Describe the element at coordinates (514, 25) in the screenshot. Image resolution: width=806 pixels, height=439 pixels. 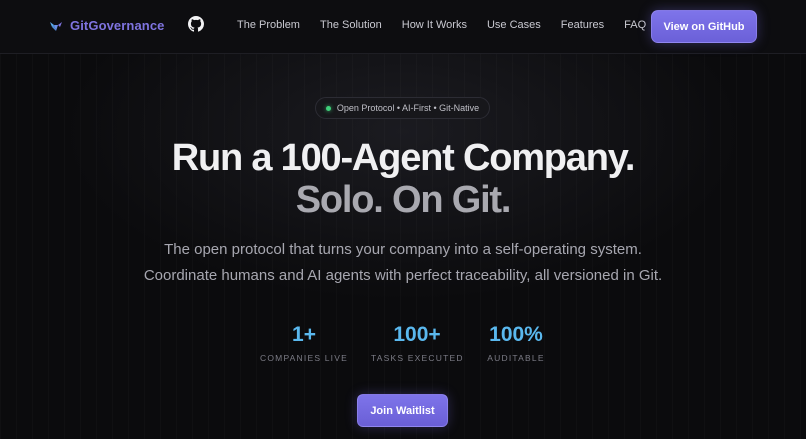
I see `nav-link-use-cases: Use Cases` at that location.